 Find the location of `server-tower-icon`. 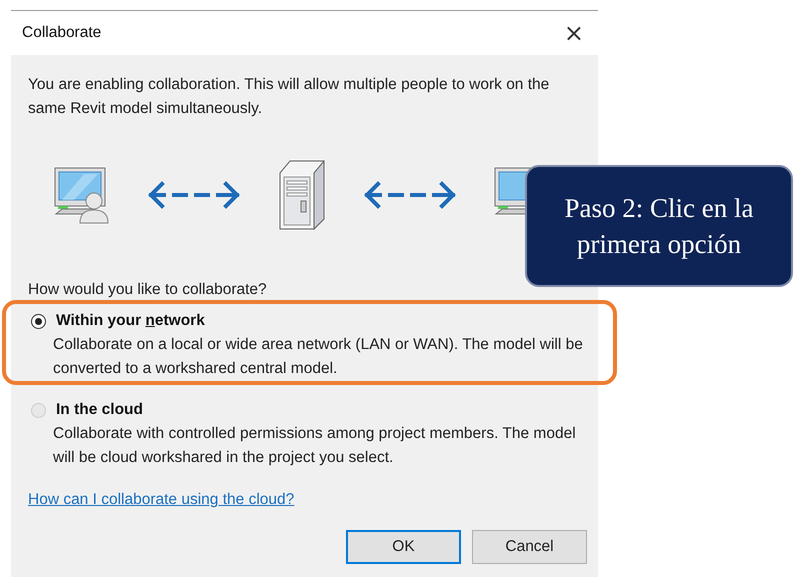

server-tower-icon is located at coordinates (302, 195).